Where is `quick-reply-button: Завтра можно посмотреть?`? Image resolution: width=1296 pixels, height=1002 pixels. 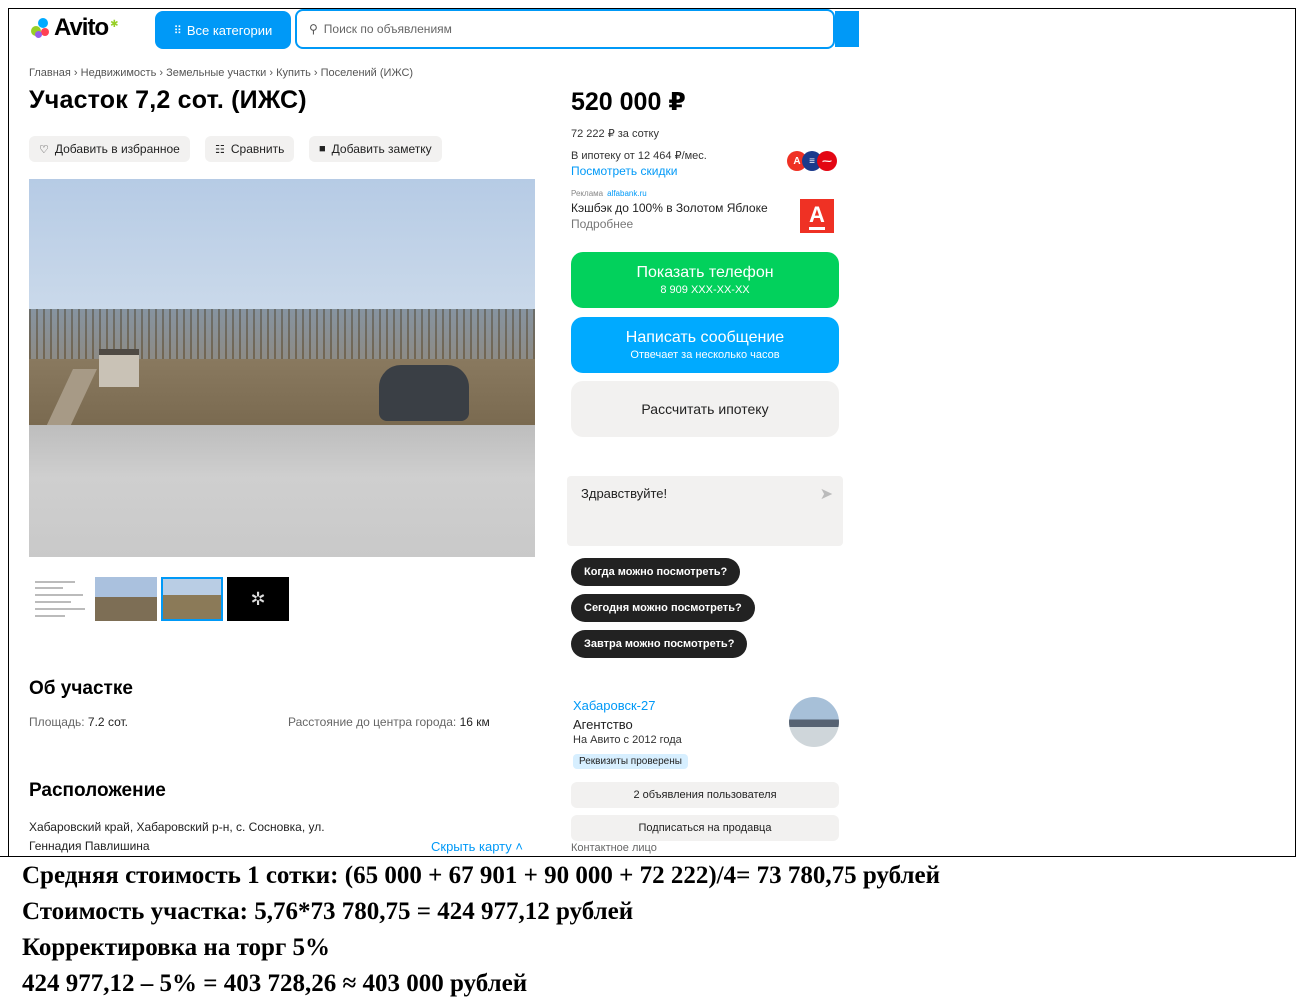
quick-reply-button: Завтра можно посмотреть? is located at coordinates (659, 644).